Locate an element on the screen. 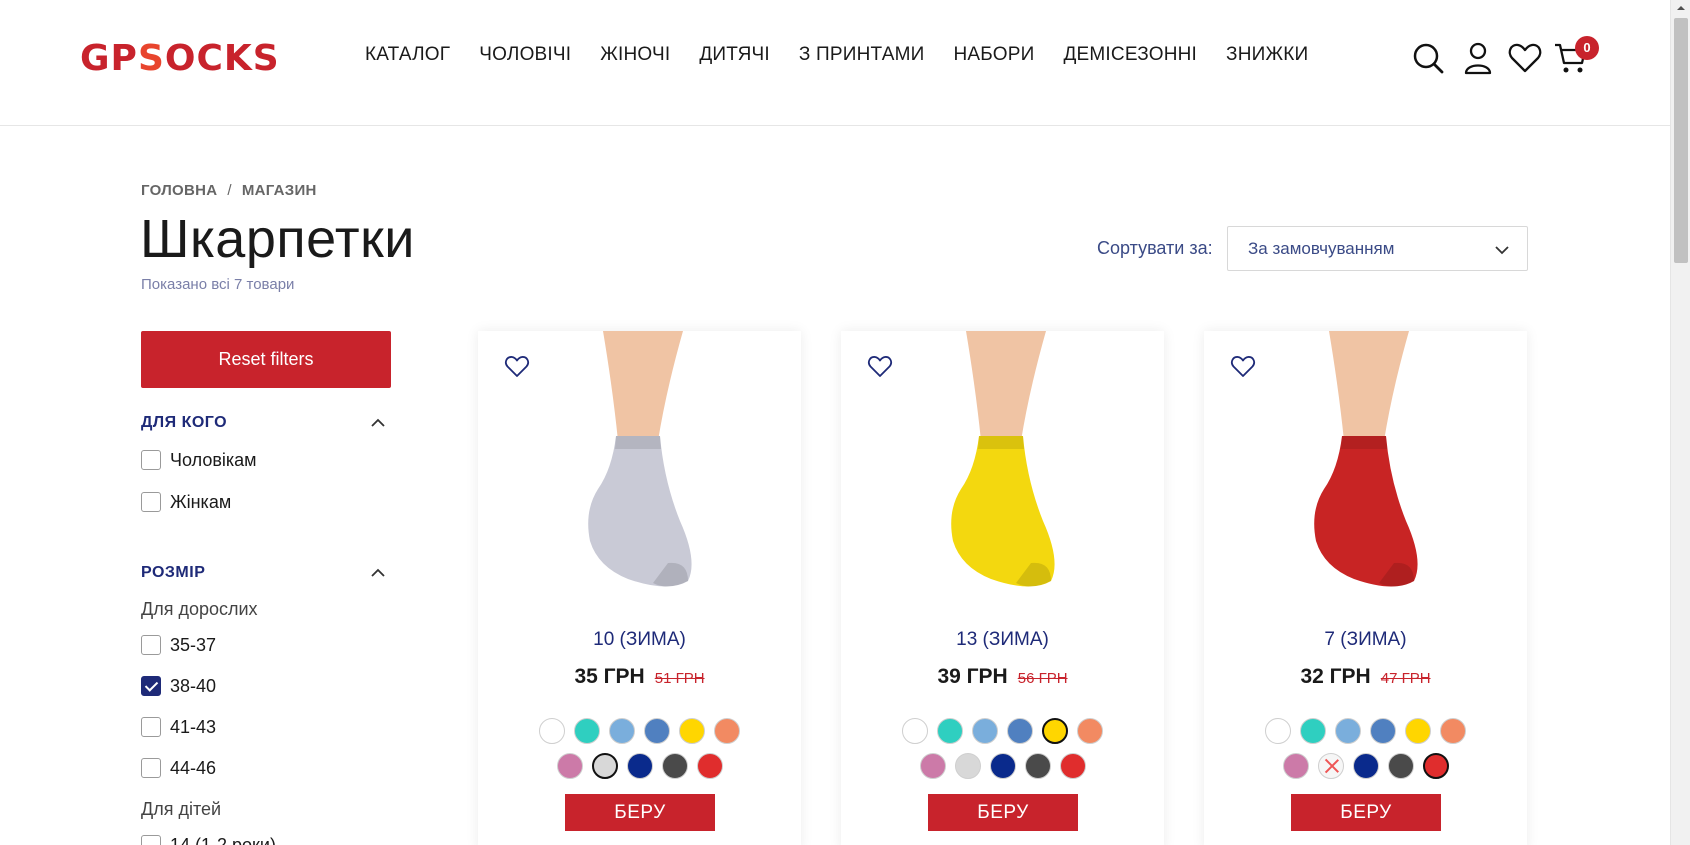 The height and width of the screenshot is (845, 1690). product-price: 39 ГРН 56 ГРН is located at coordinates (1002, 677).